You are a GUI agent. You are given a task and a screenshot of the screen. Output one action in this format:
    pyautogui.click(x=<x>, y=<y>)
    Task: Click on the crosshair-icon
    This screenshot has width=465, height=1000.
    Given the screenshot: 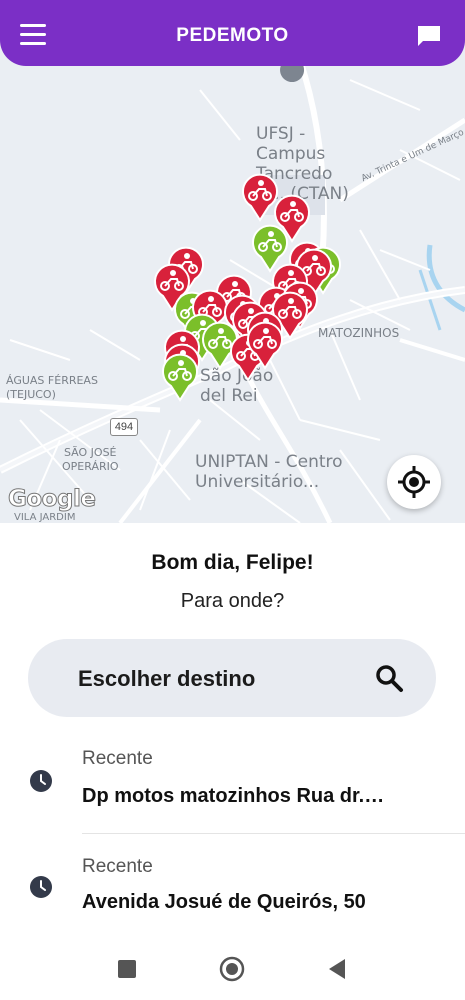 What is the action you would take?
    pyautogui.click(x=414, y=482)
    